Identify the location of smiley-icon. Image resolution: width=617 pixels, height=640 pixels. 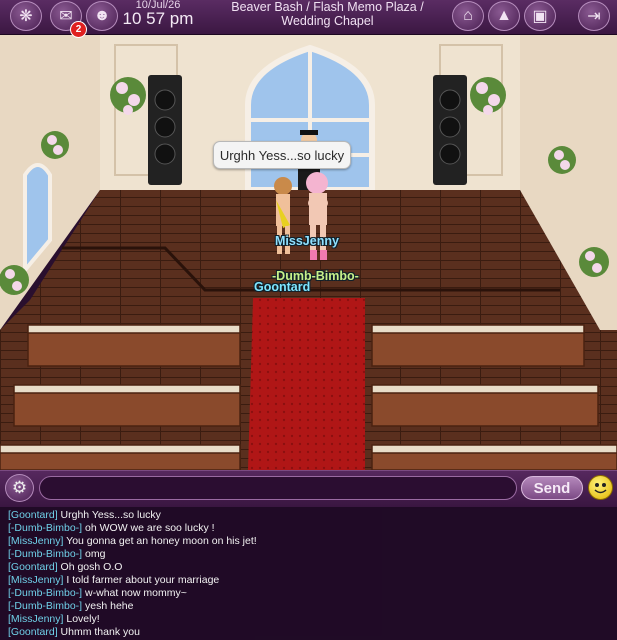
(600, 487).